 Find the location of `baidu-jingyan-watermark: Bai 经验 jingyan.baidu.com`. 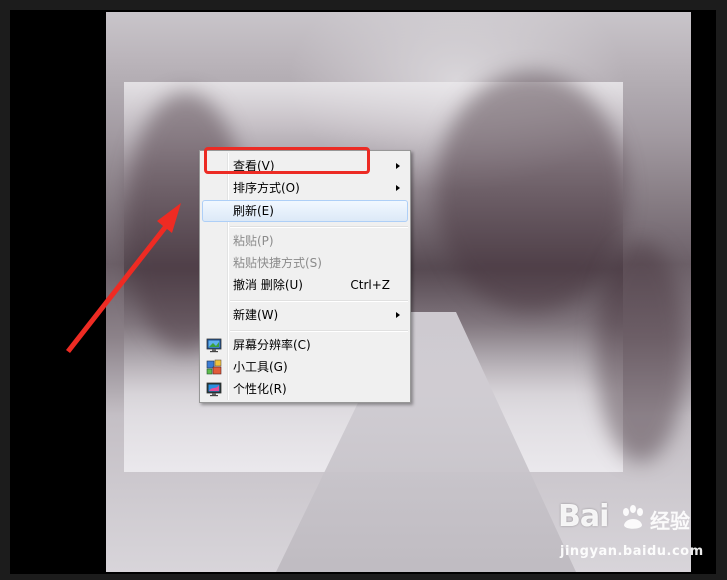

baidu-jingyan-watermark: Bai 经验 jingyan.baidu.com is located at coordinates (633, 534).